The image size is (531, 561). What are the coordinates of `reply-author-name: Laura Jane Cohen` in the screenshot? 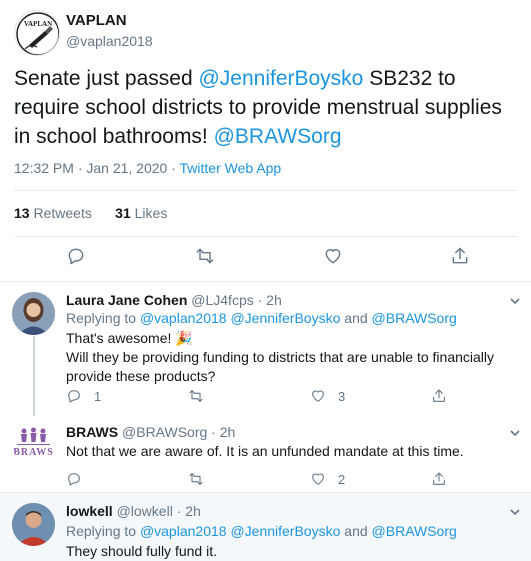 It's located at (126, 300).